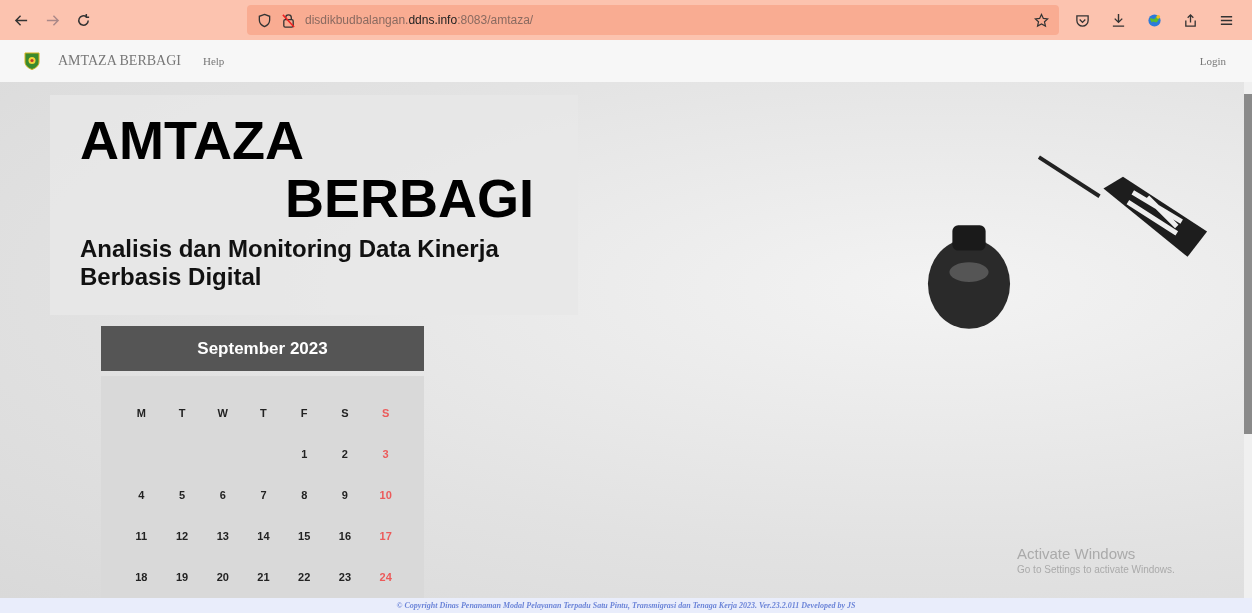  What do you see at coordinates (344, 576) in the screenshot?
I see `calendar-day: 23` at bounding box center [344, 576].